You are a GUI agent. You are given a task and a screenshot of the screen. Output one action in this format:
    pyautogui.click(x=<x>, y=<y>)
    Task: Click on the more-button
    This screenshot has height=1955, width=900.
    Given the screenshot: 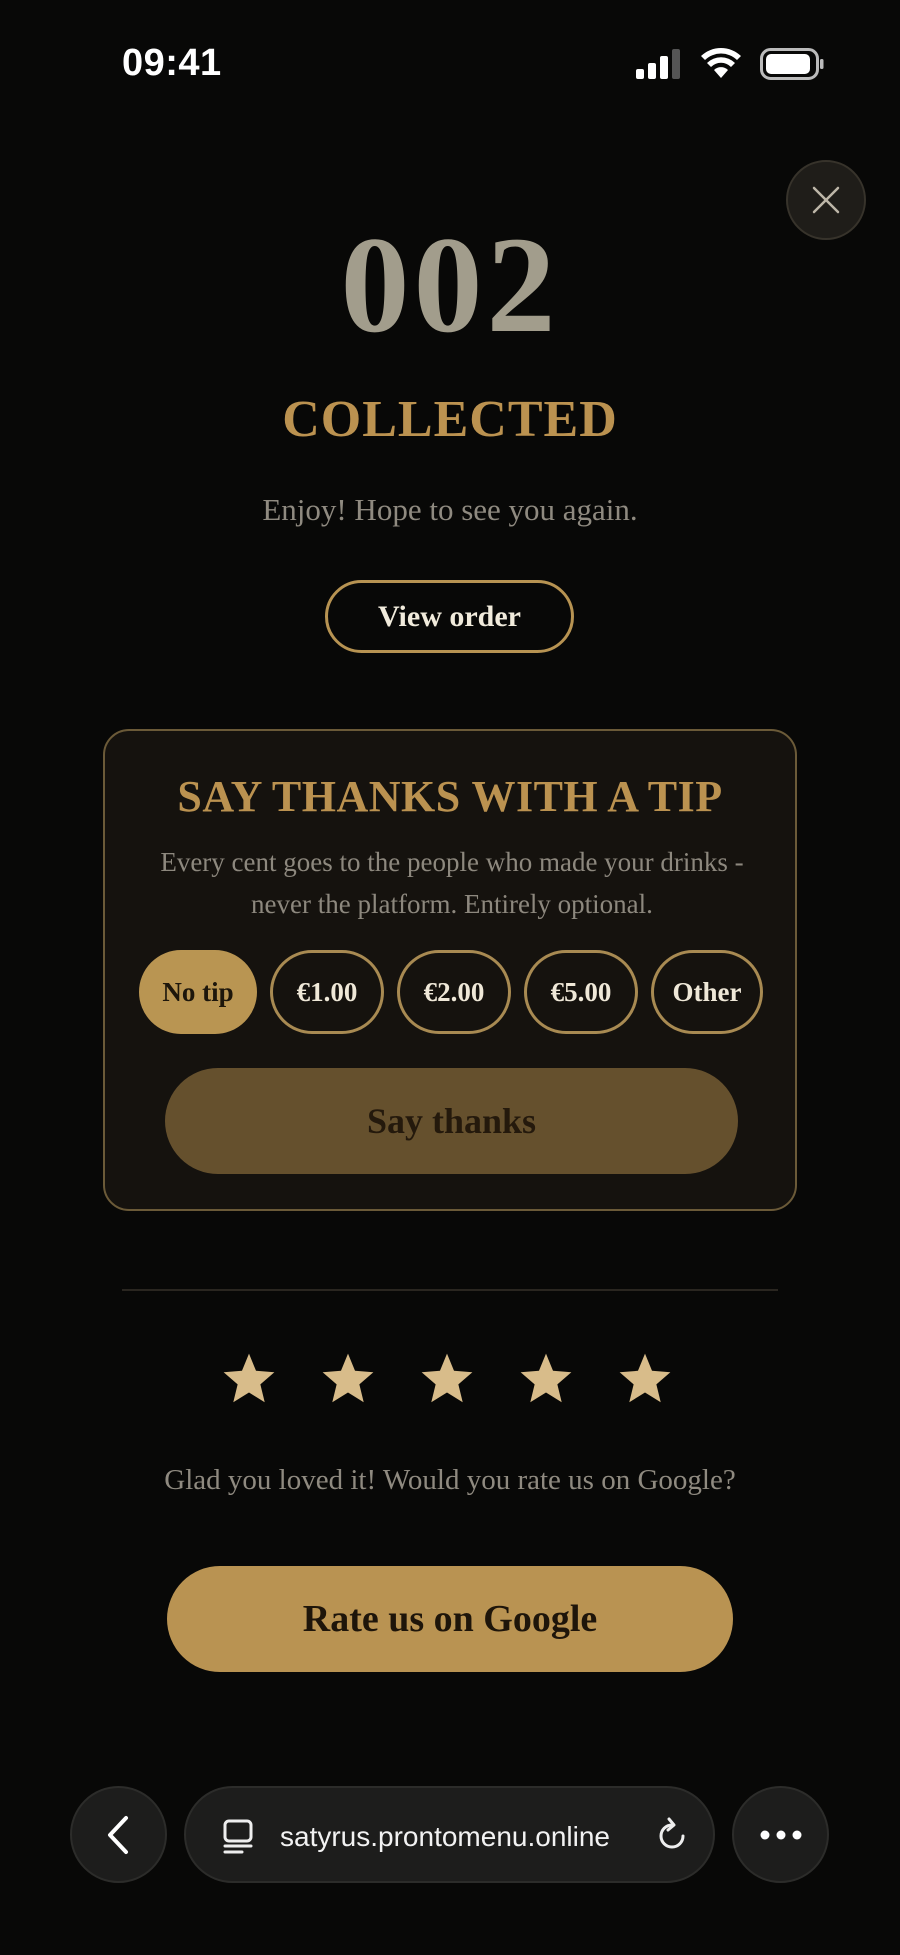 What is the action you would take?
    pyautogui.click(x=780, y=1834)
    